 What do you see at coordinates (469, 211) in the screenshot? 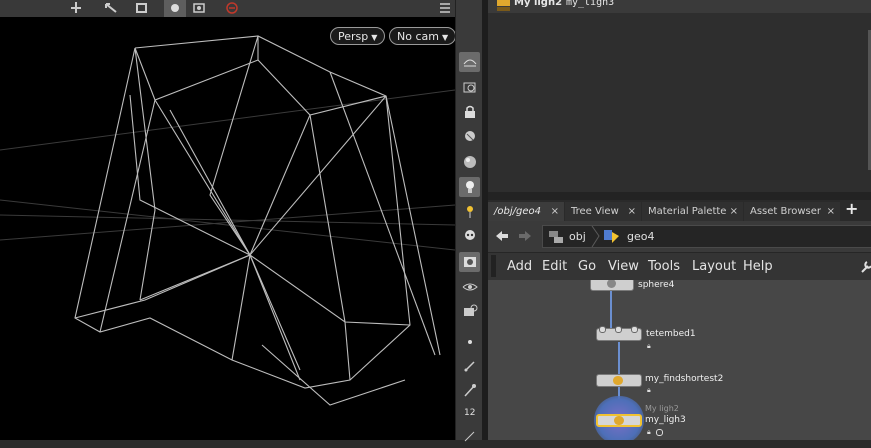
I see `headlight-button` at bounding box center [469, 211].